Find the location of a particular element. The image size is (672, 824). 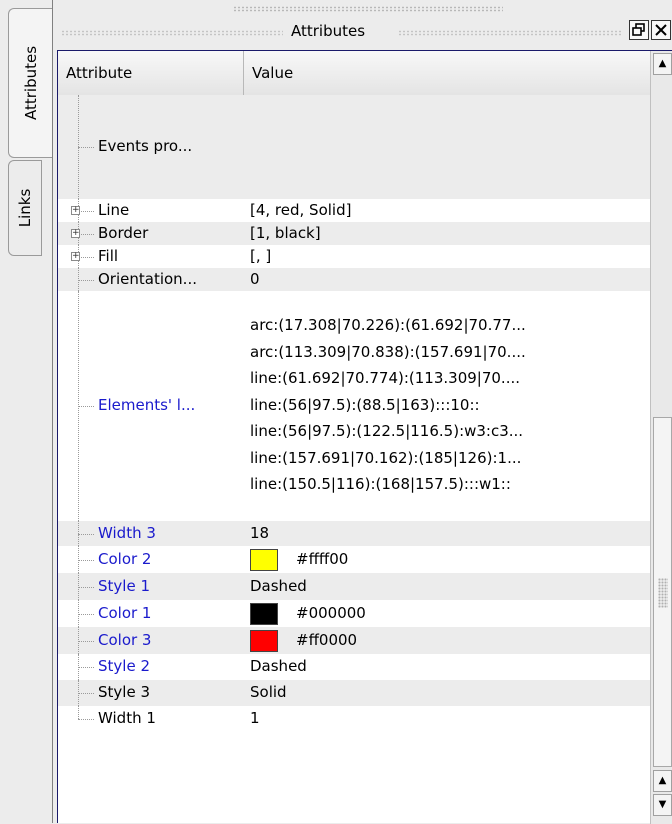

table-row: + Fill [, ] is located at coordinates (354, 256).